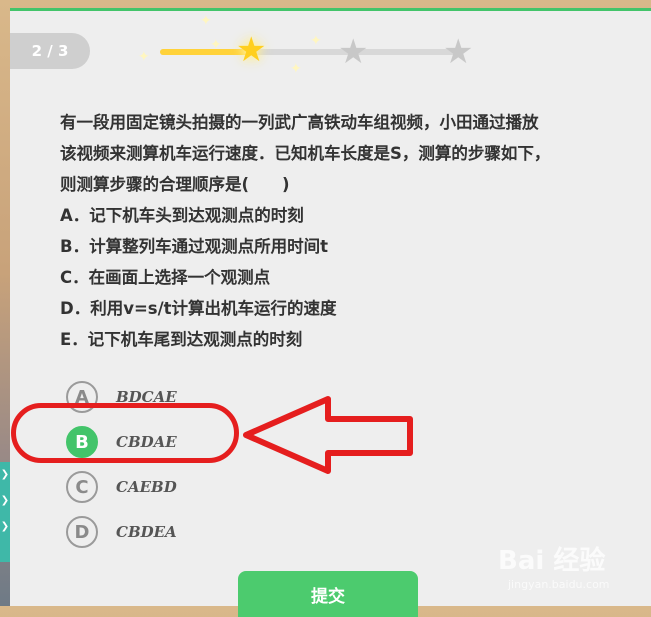 The width and height of the screenshot is (651, 617). I want to click on question-line: 则测算步骤的合理顺序是( ), so click(175, 184).